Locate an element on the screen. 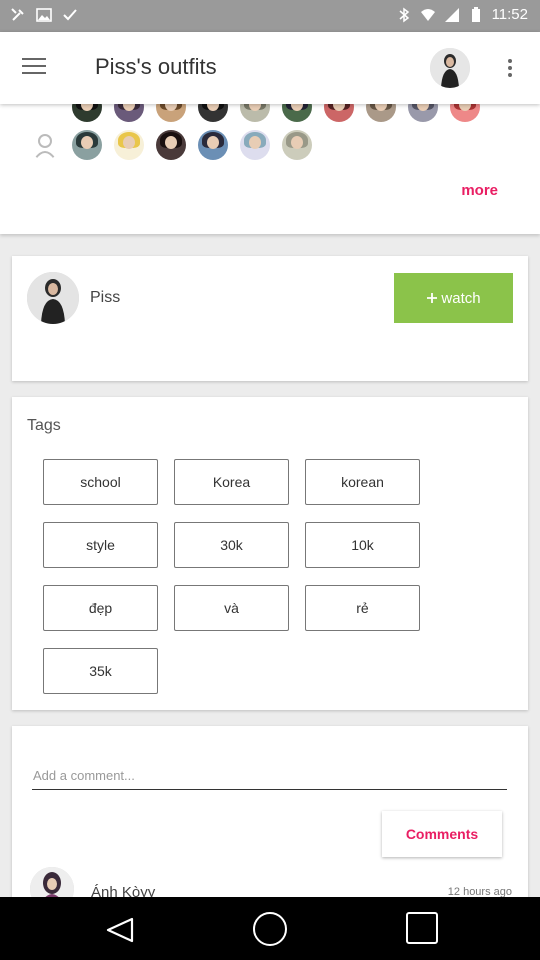 The height and width of the screenshot is (960, 540). home-icon is located at coordinates (270, 929).